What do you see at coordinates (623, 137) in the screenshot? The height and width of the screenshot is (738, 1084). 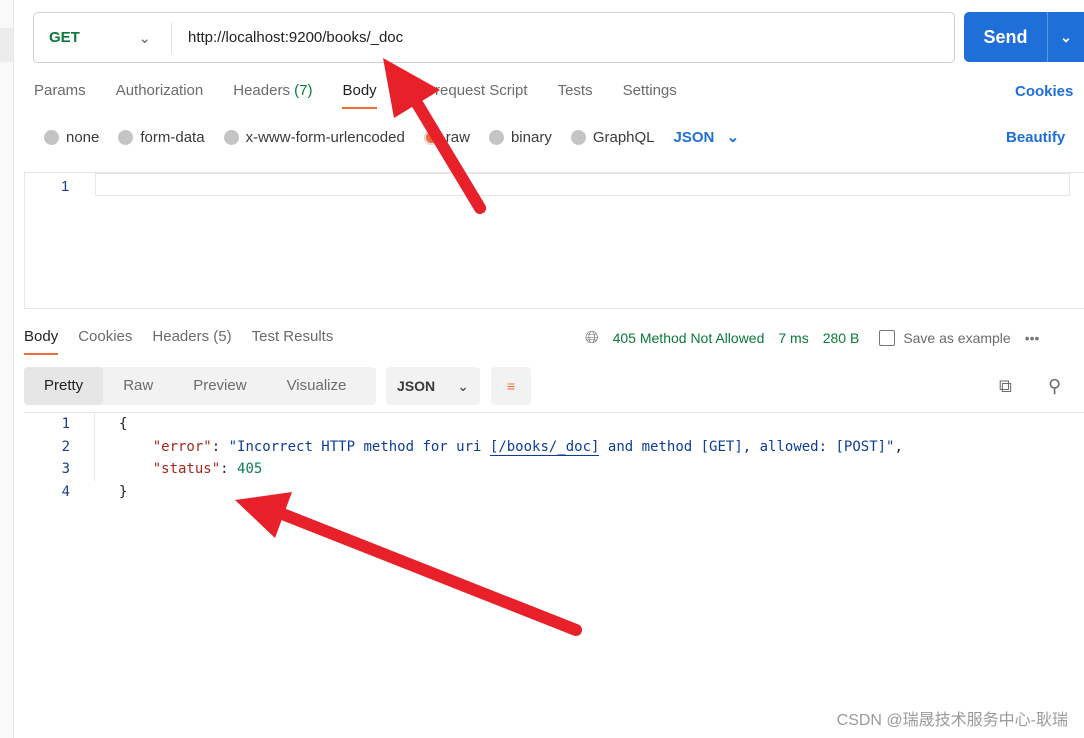 I see `radio-label: GraphQL` at bounding box center [623, 137].